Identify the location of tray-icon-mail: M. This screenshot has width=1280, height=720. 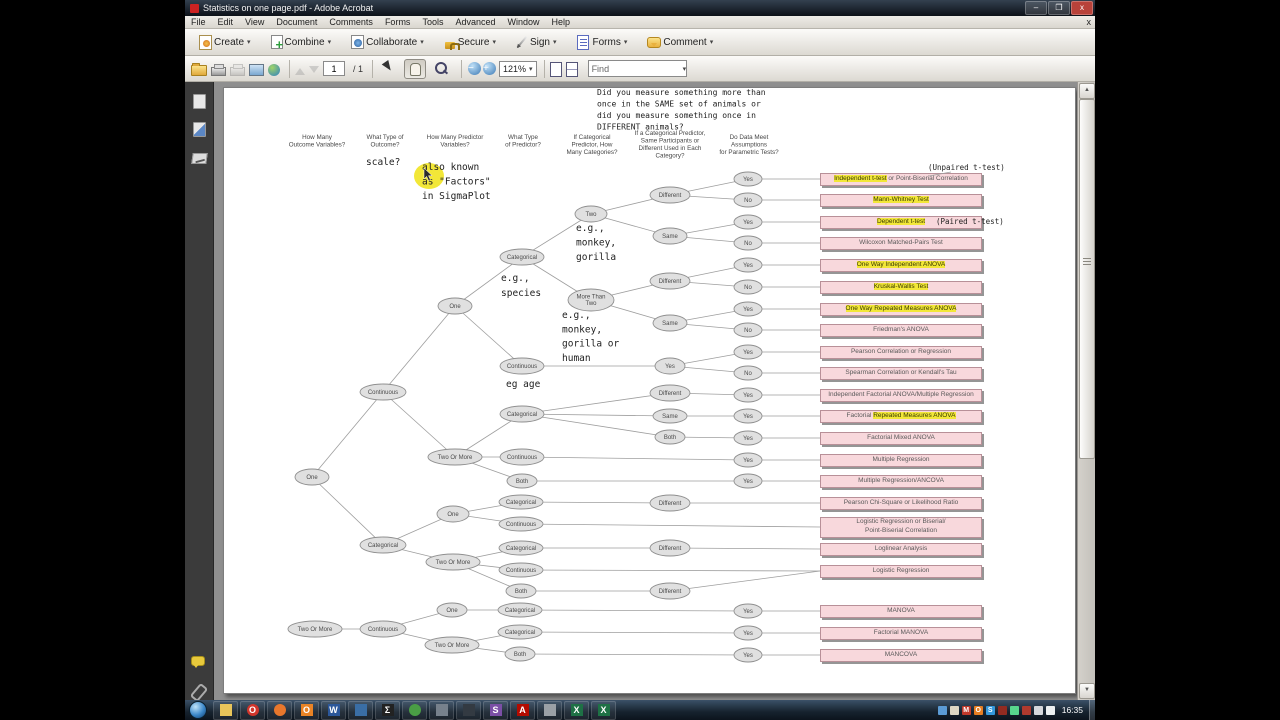
(966, 710).